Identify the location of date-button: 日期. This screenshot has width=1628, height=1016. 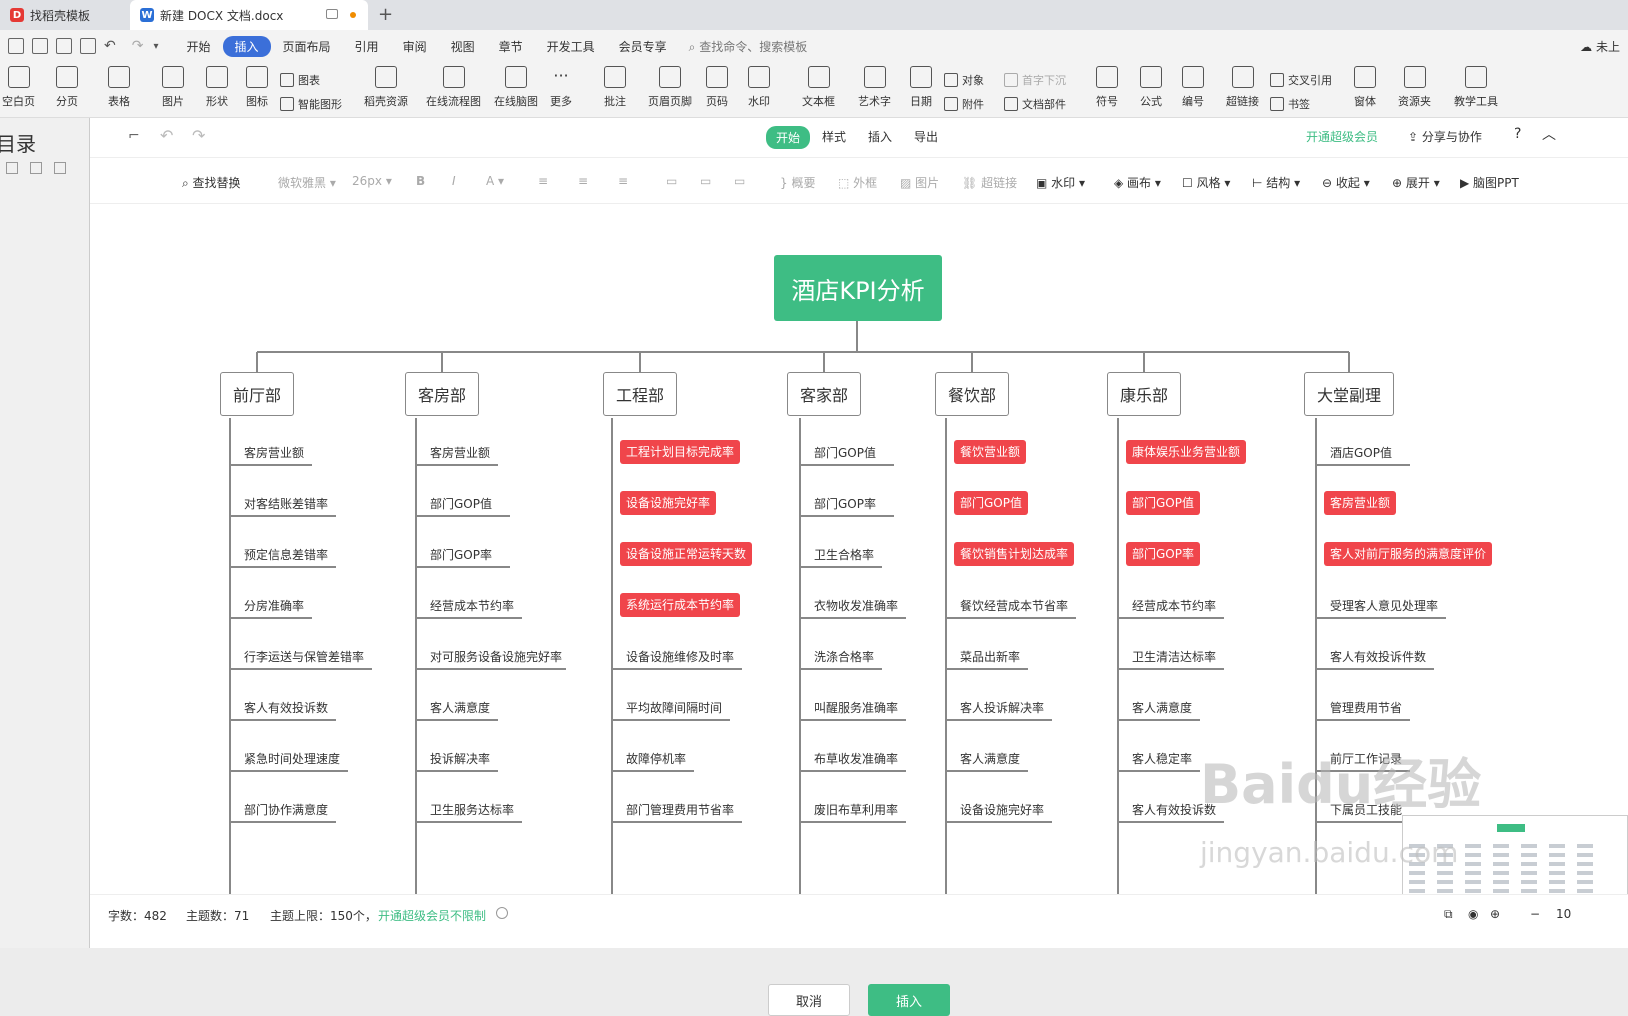
(921, 87).